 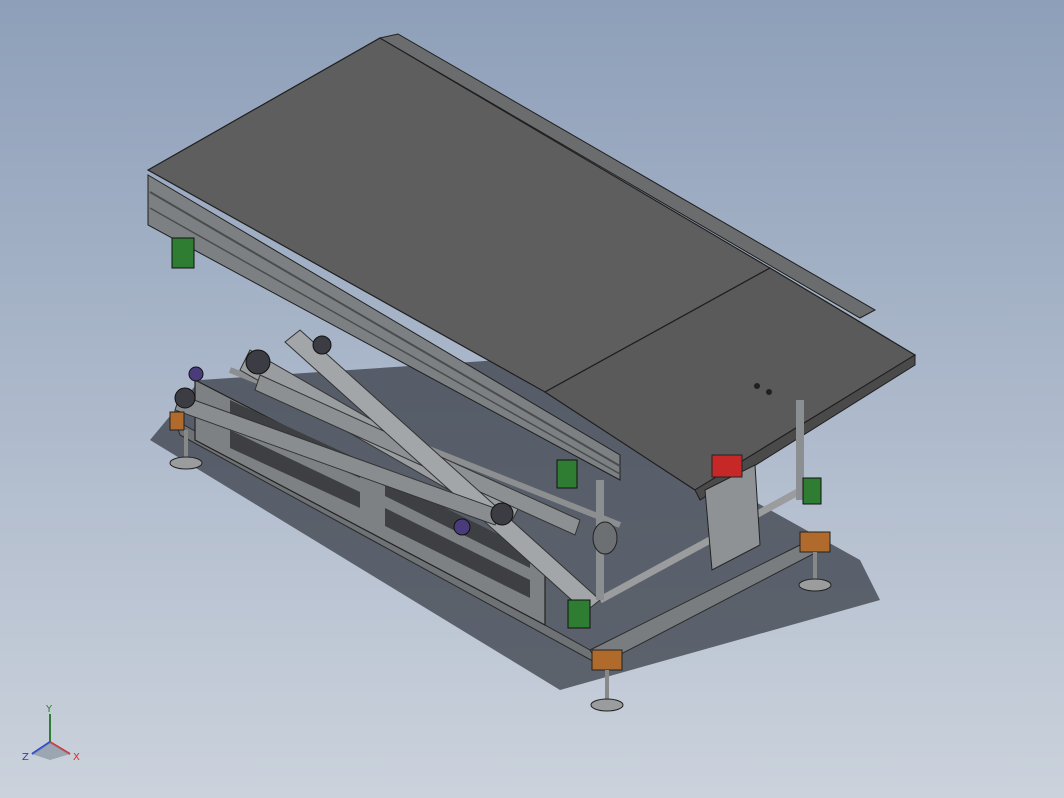 I want to click on foot-pad-right, so click(x=815, y=585).